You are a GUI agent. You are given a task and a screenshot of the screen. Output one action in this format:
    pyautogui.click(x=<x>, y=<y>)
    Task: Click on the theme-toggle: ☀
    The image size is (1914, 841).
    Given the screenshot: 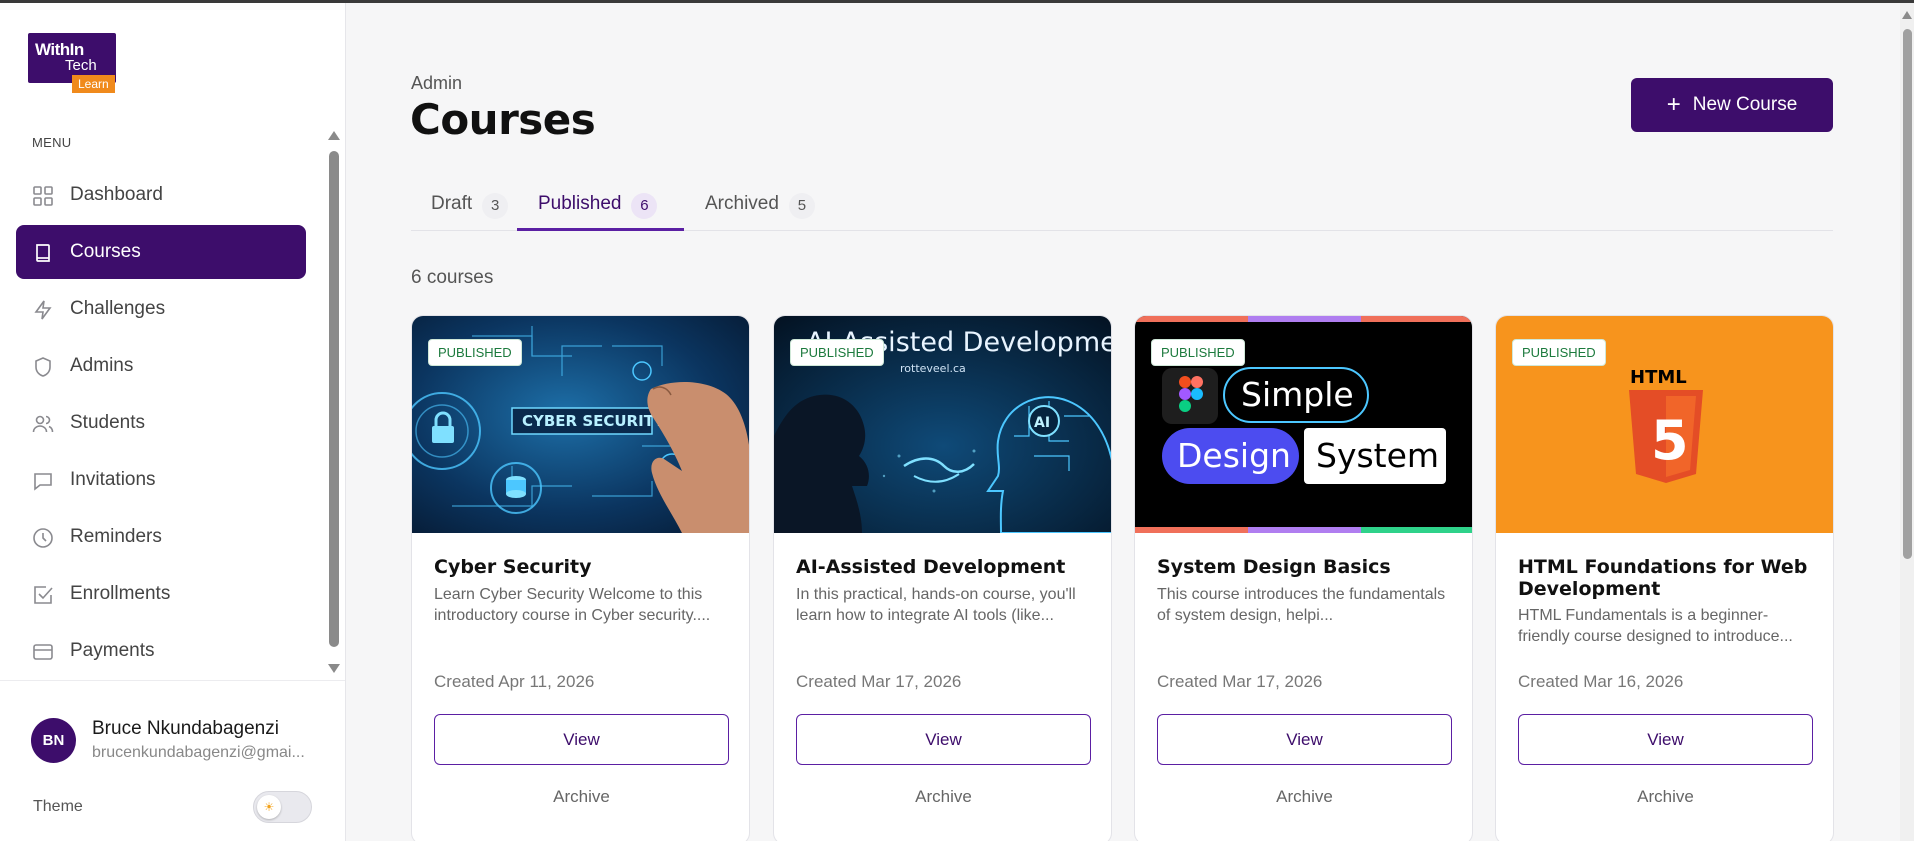 What is the action you would take?
    pyautogui.click(x=282, y=807)
    